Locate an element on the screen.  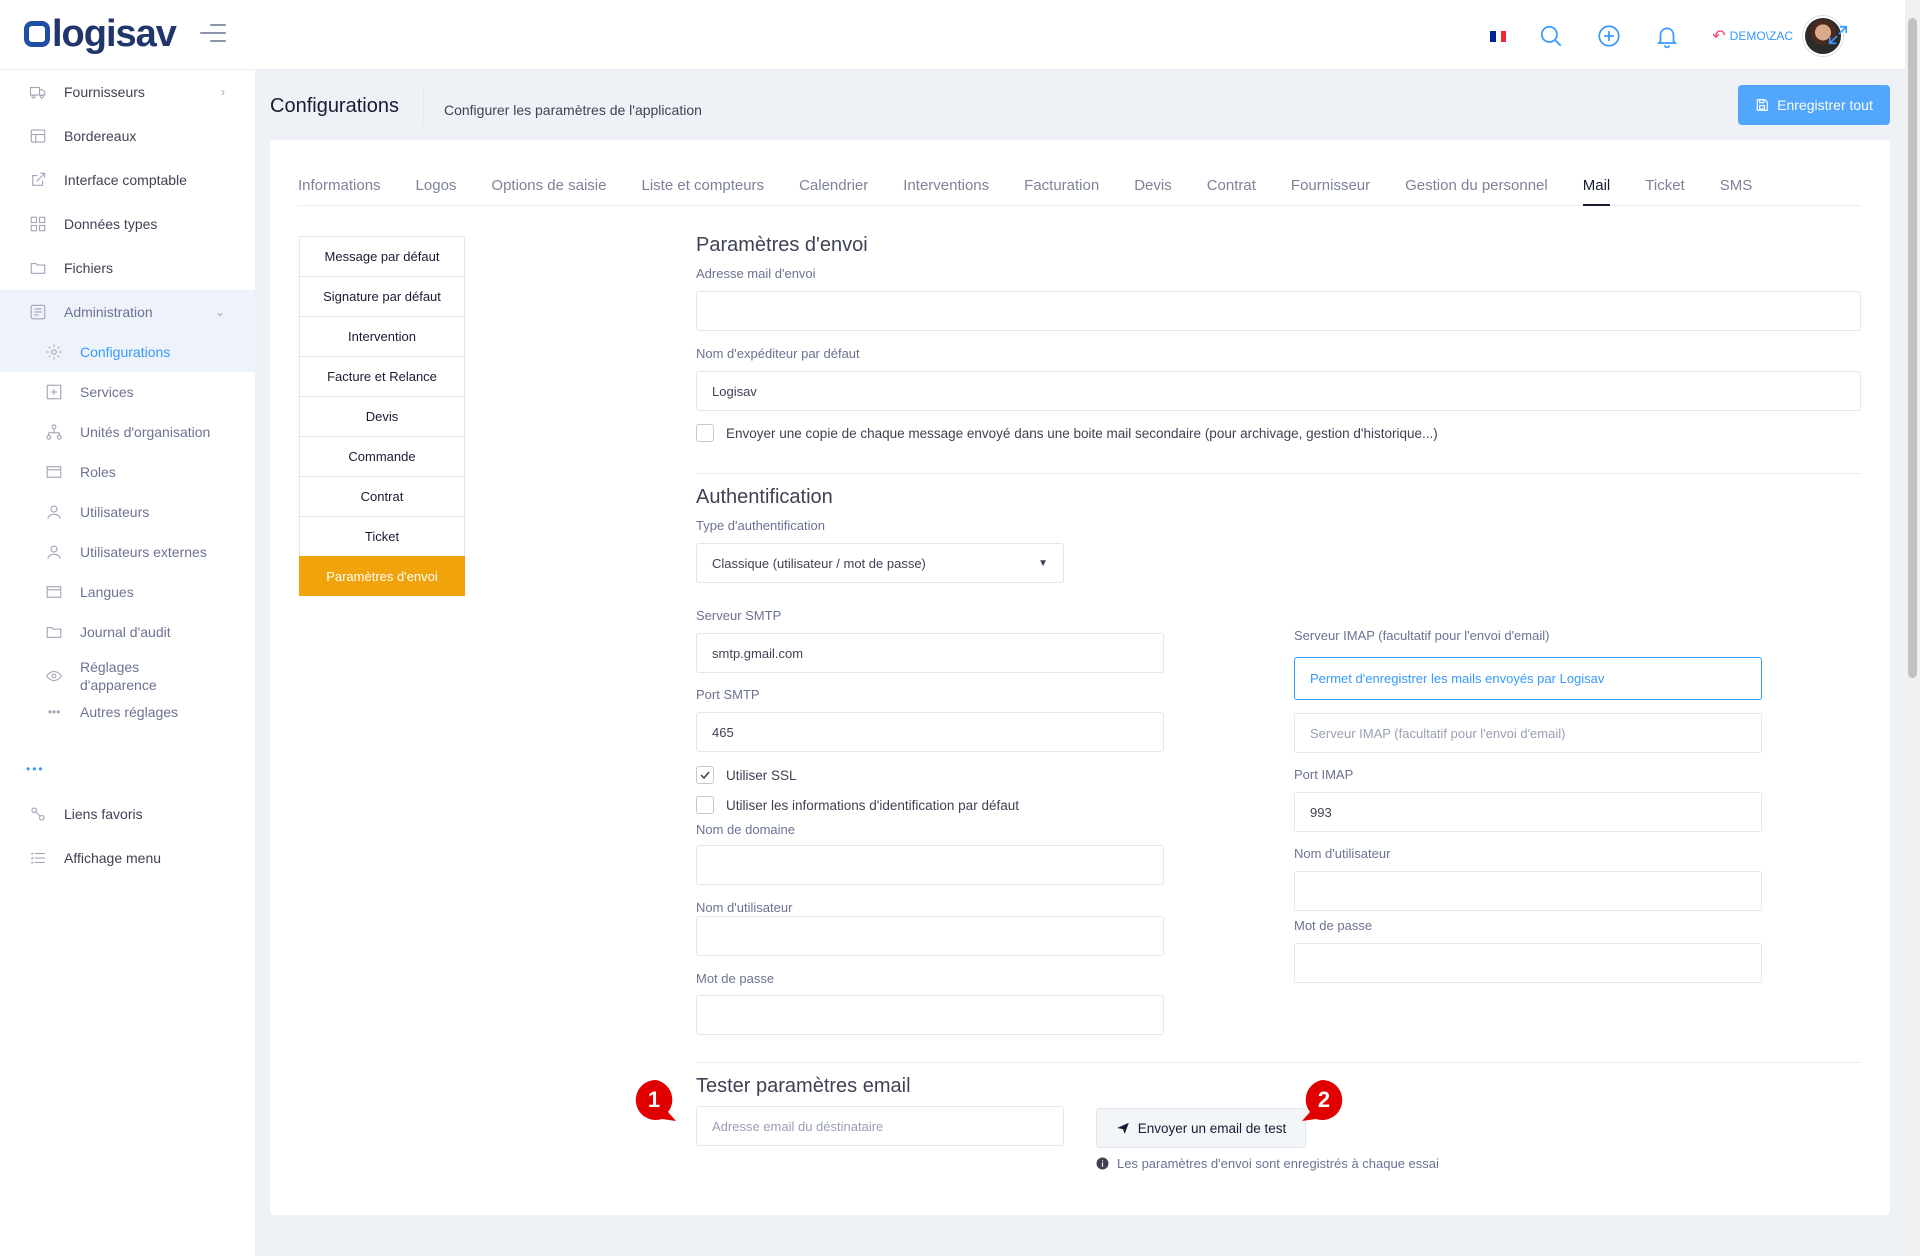
sidebar-item-liens-favoris: Liens favoris is located at coordinates (127, 814).